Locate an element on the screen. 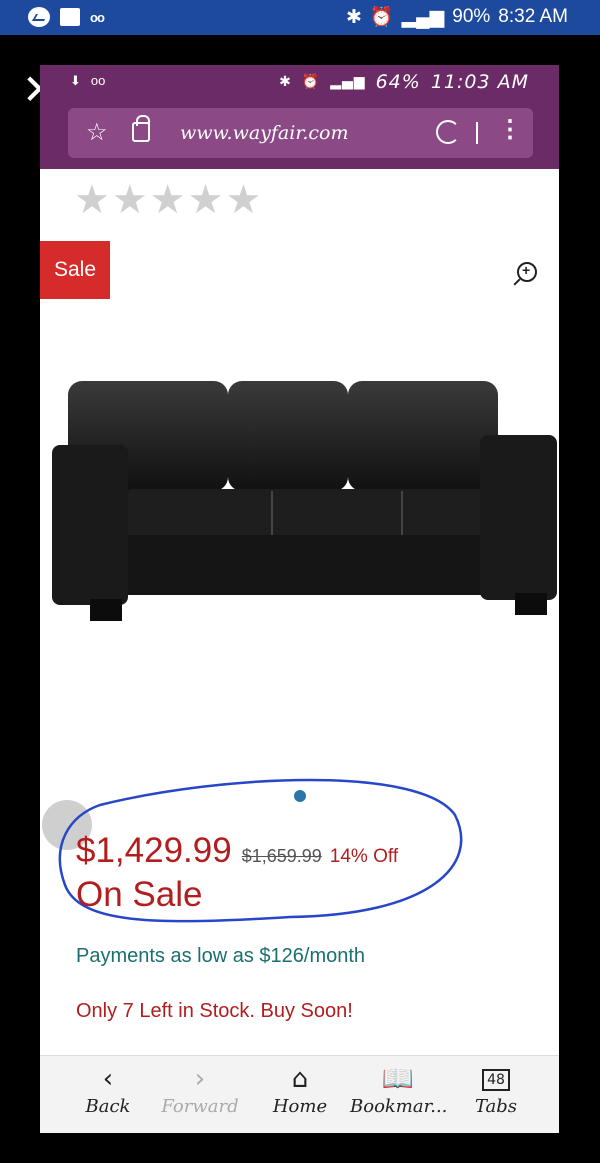 This screenshot has width=600, height=1163. payments-link: Payments as low as $126/month is located at coordinates (220, 956).